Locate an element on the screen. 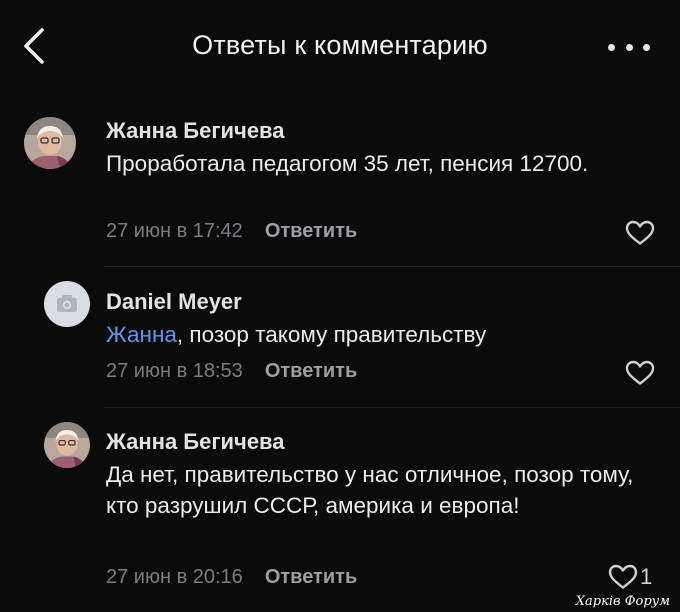 This screenshot has height=612, width=680. page-title: Ответы к комментарию is located at coordinates (340, 45).